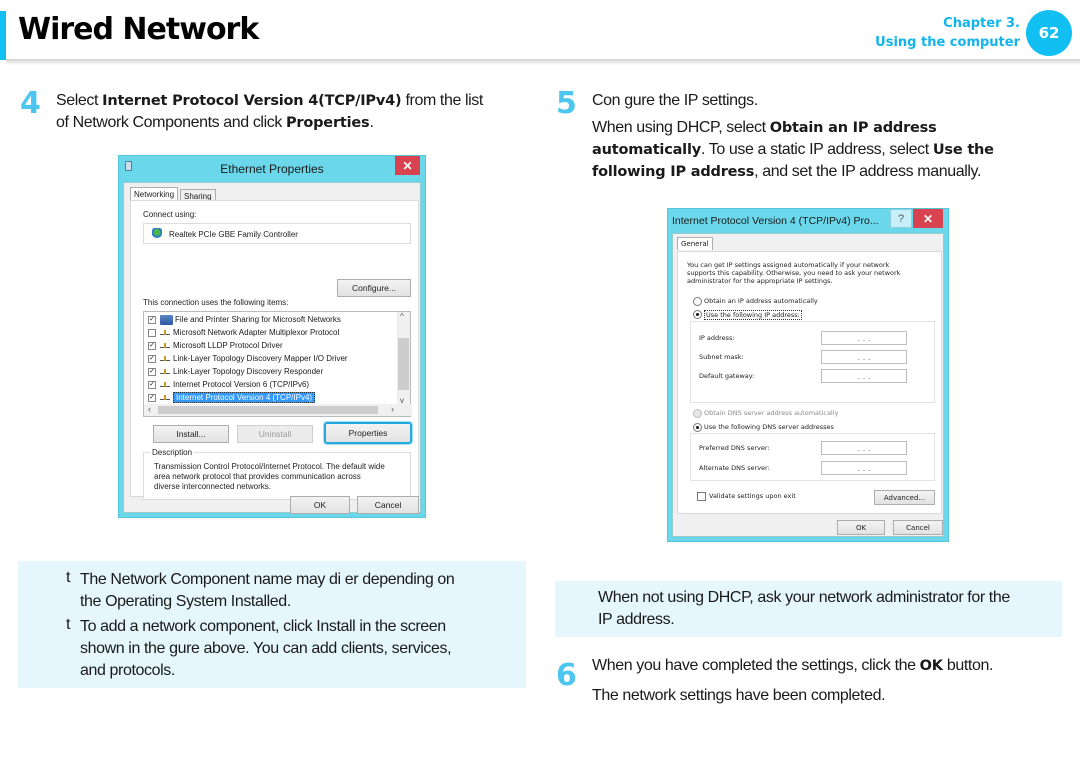  I want to click on item-label: Microsoft LLDP Protocol Driver, so click(228, 345).